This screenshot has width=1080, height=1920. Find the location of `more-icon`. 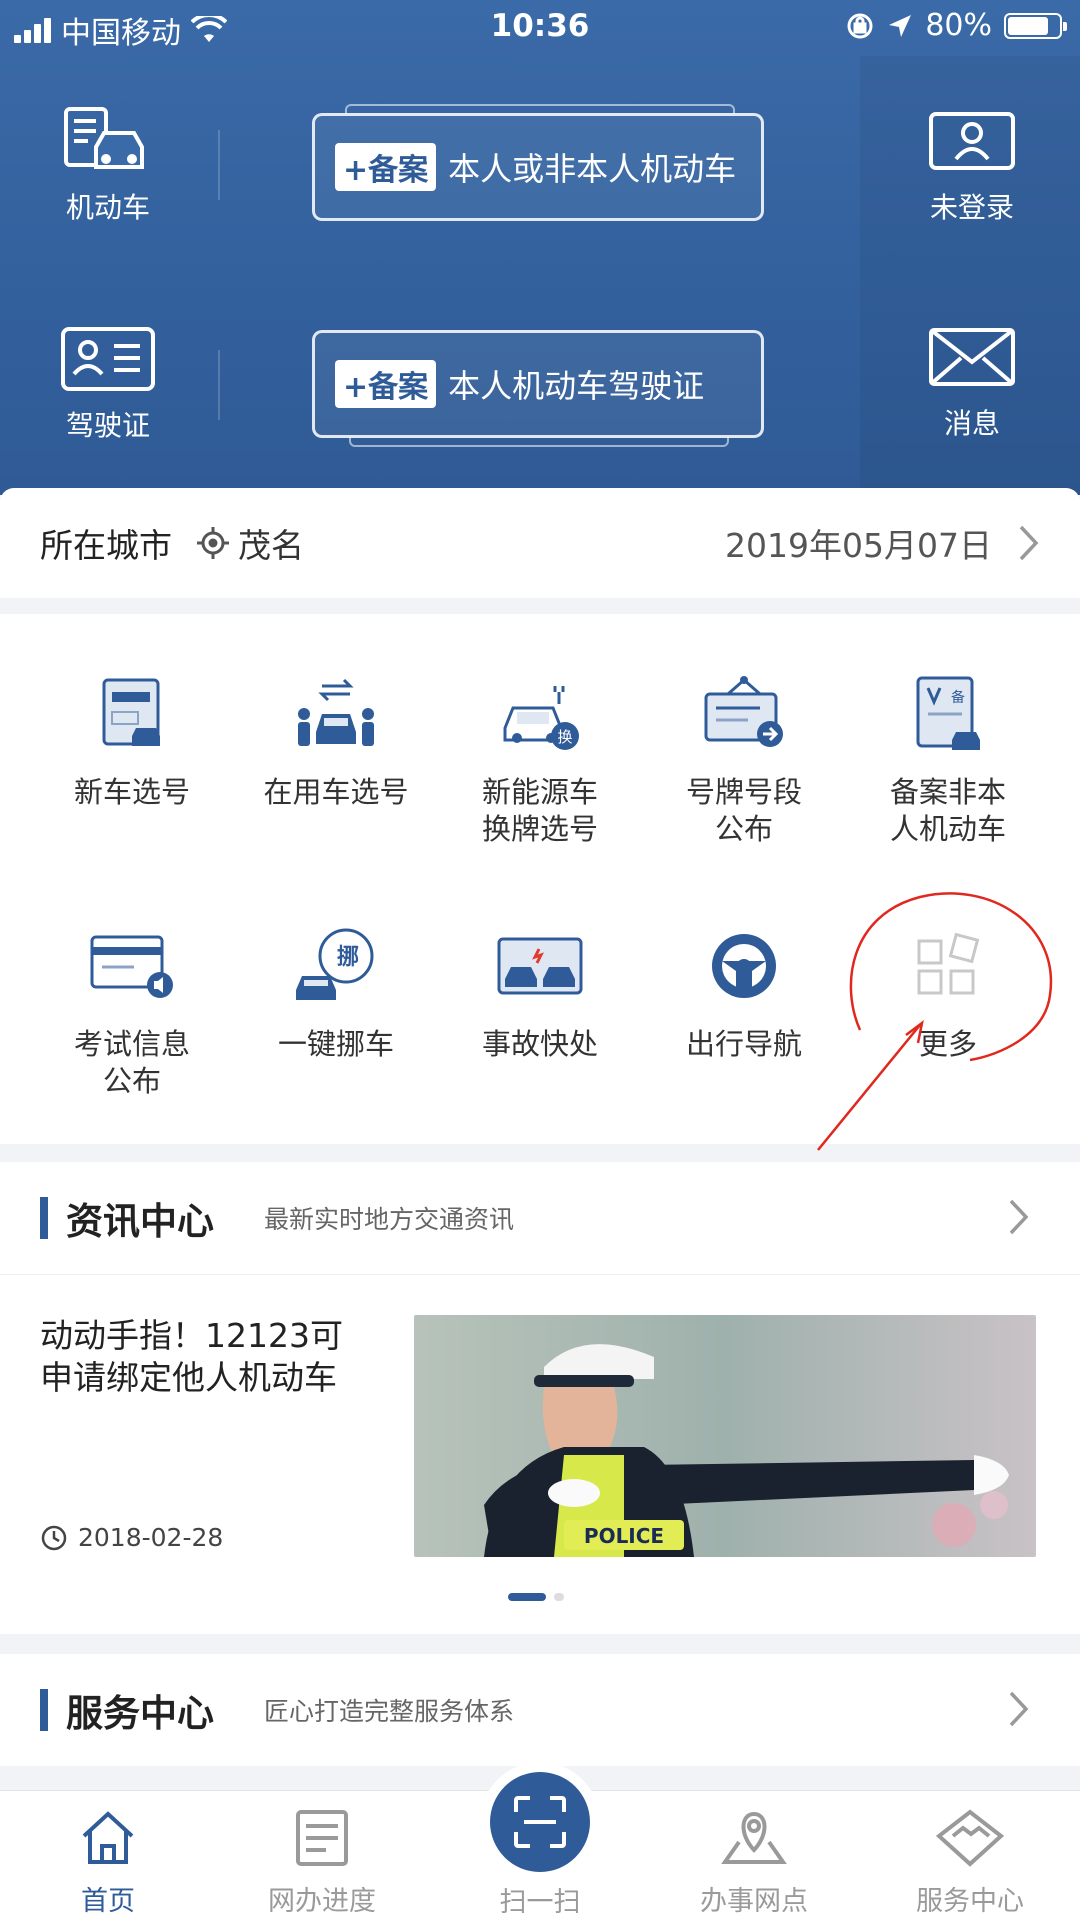

more-icon is located at coordinates (948, 966).